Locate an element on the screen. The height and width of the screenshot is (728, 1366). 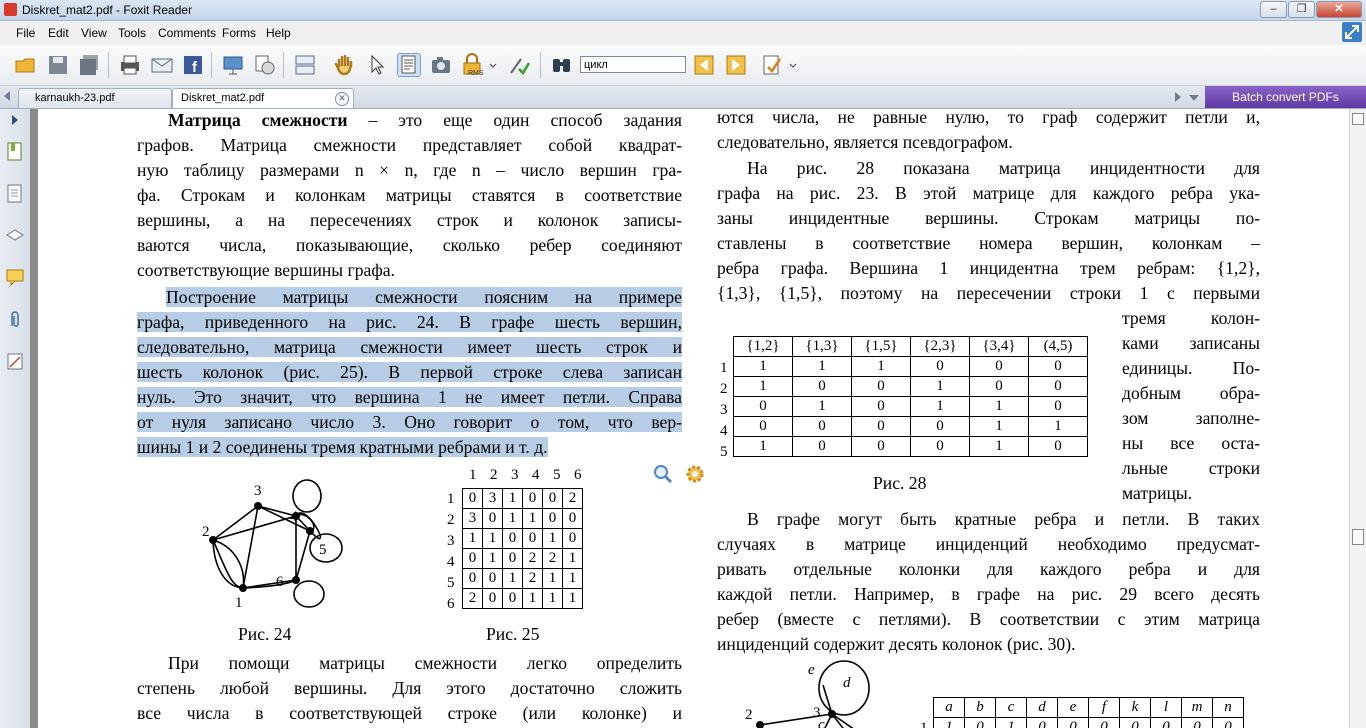
convert-icon is located at coordinates (265, 65).